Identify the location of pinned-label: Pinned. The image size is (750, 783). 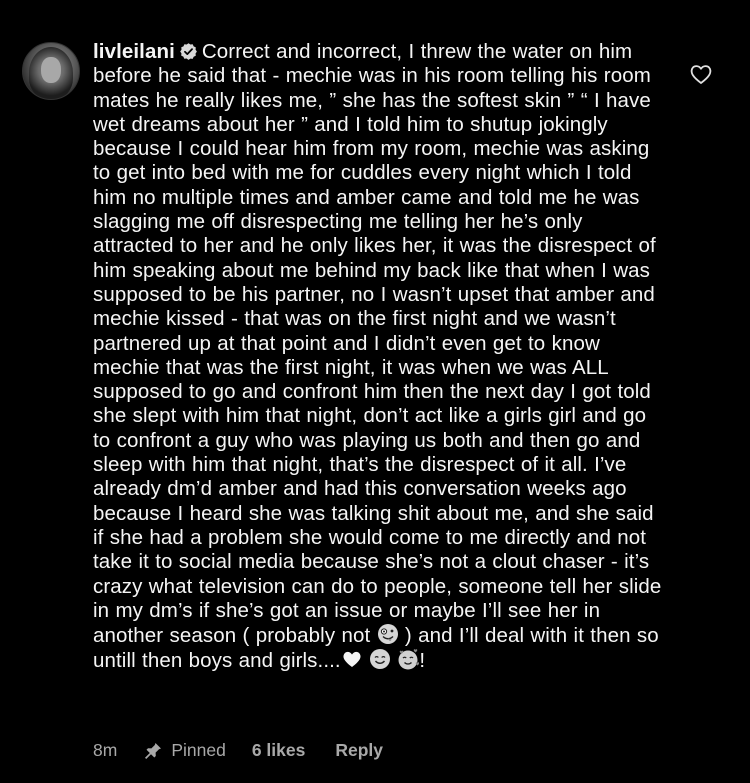
(198, 750).